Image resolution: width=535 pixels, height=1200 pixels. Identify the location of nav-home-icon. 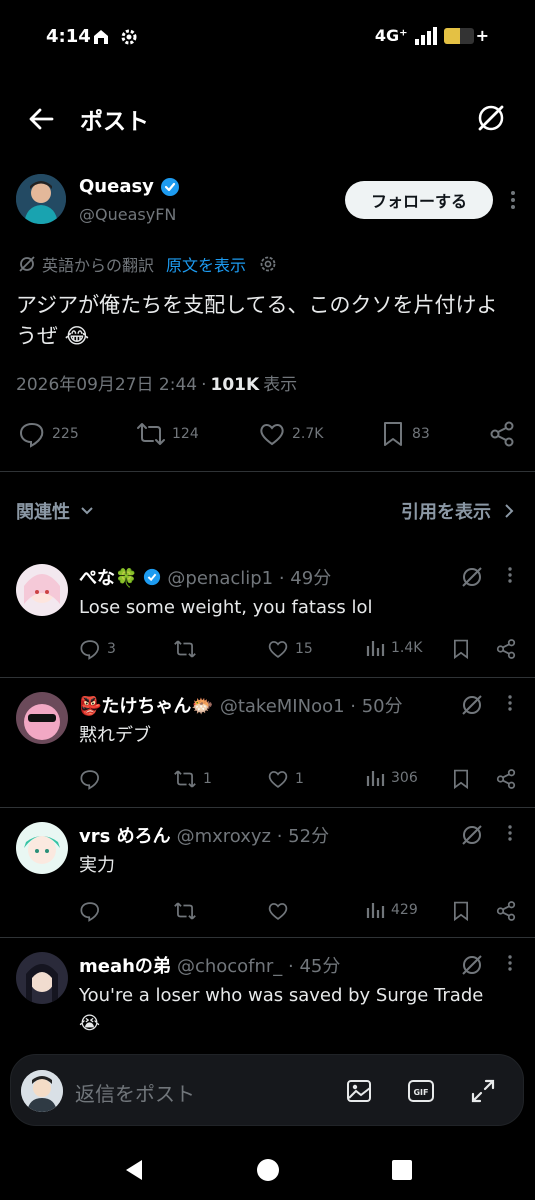
(268, 1170).